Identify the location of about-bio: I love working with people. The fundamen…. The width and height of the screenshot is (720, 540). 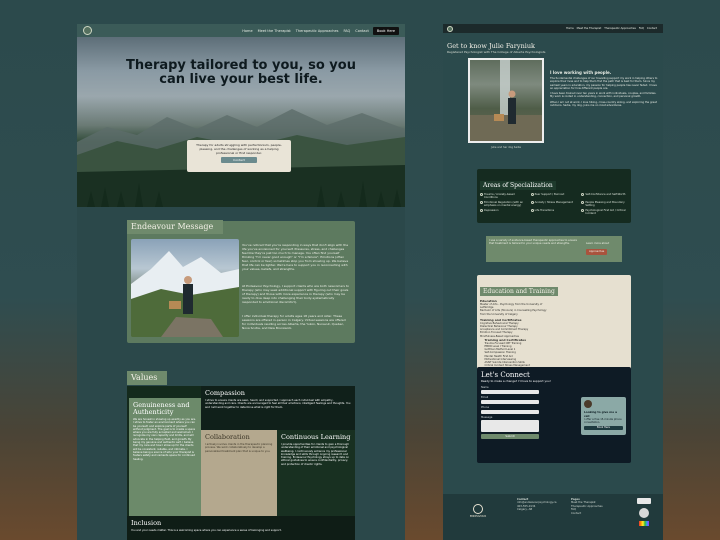
(605, 88).